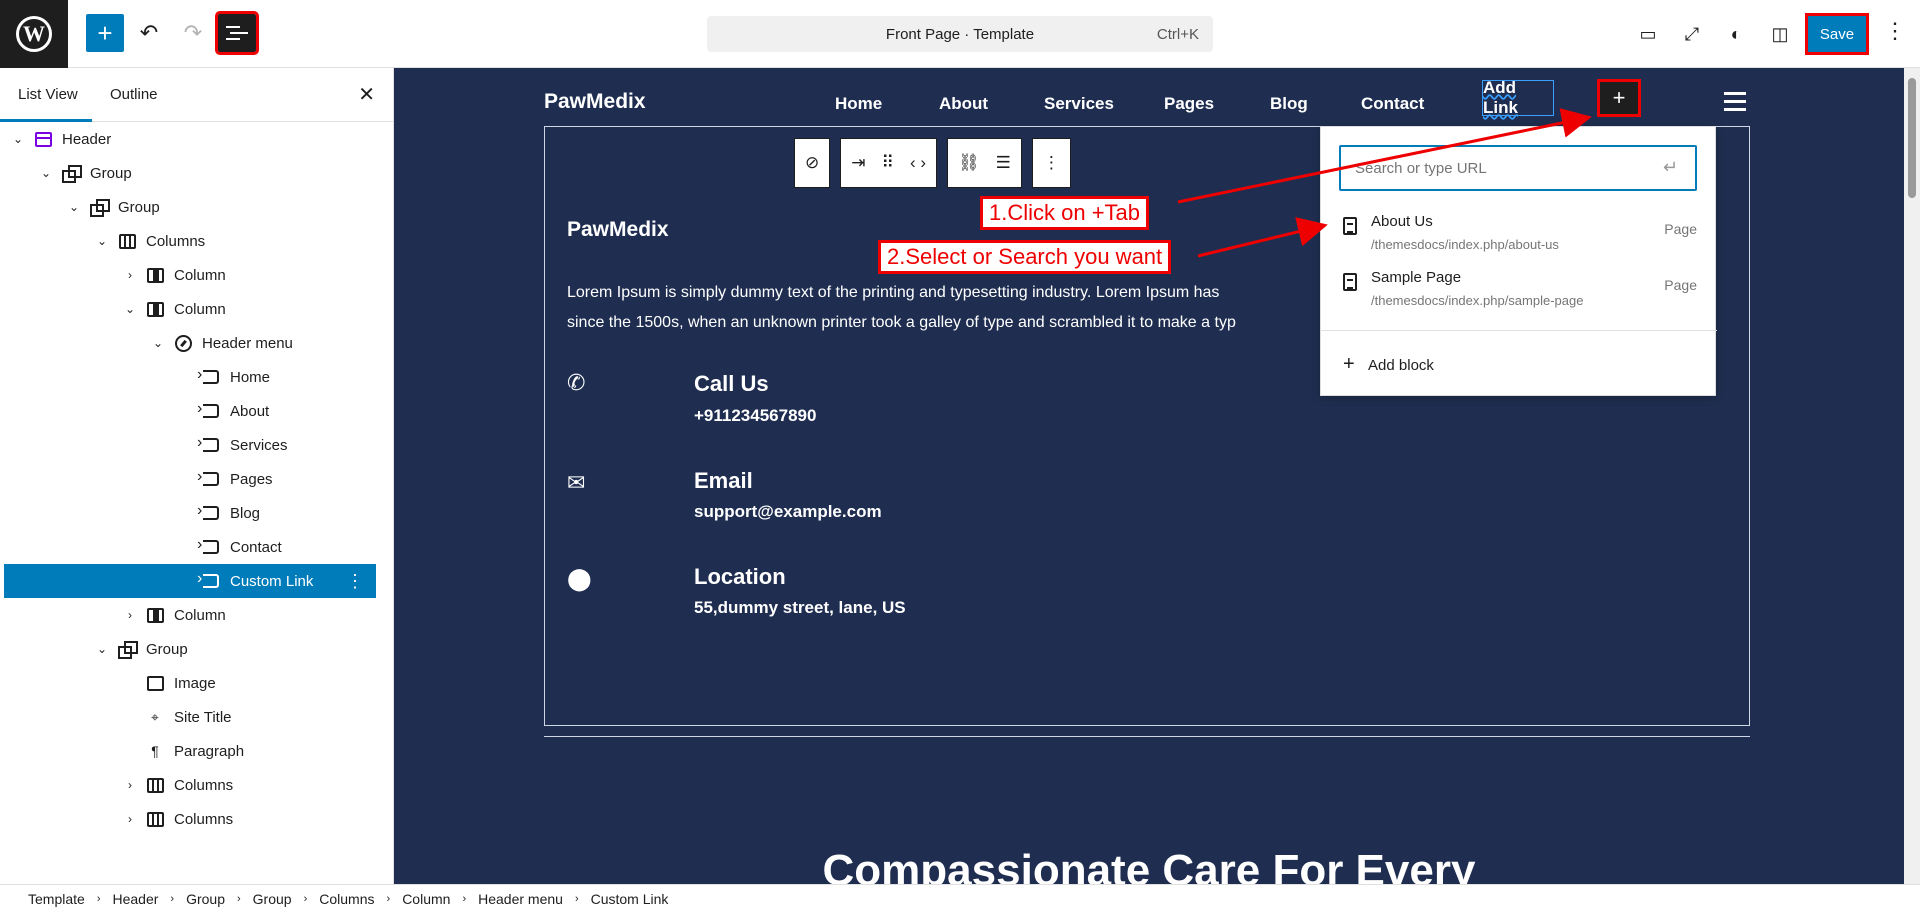 Image resolution: width=1920 pixels, height=912 pixels. Describe the element at coordinates (595, 102) in the screenshot. I see `site-title: PawMedix` at that location.